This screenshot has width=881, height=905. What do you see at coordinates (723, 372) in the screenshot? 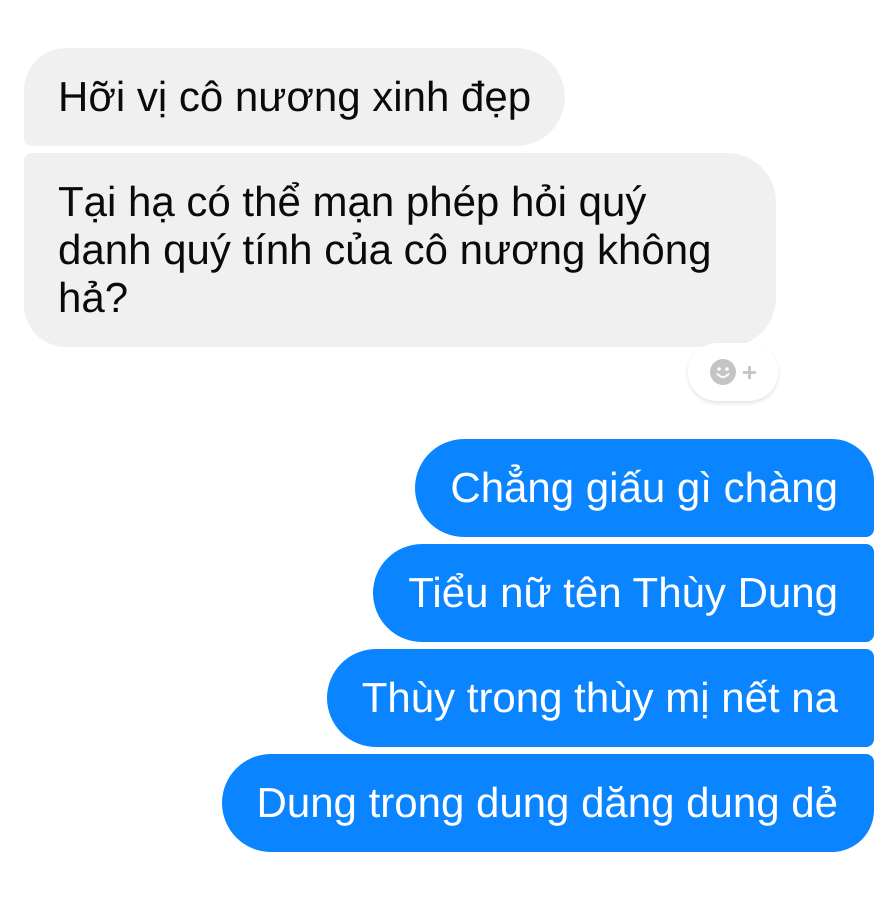
I see `smiley-icon` at bounding box center [723, 372].